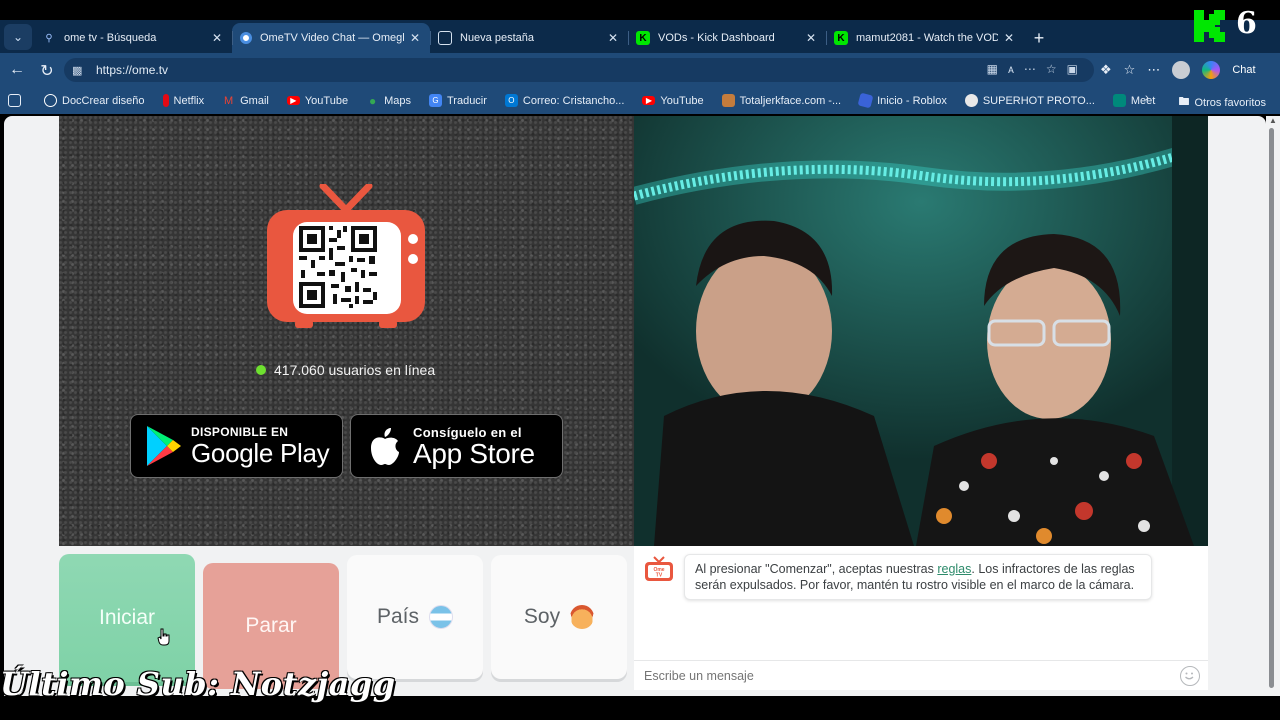  What do you see at coordinates (245, 100) in the screenshot?
I see `bookmark-item: M Gmail` at bounding box center [245, 100].